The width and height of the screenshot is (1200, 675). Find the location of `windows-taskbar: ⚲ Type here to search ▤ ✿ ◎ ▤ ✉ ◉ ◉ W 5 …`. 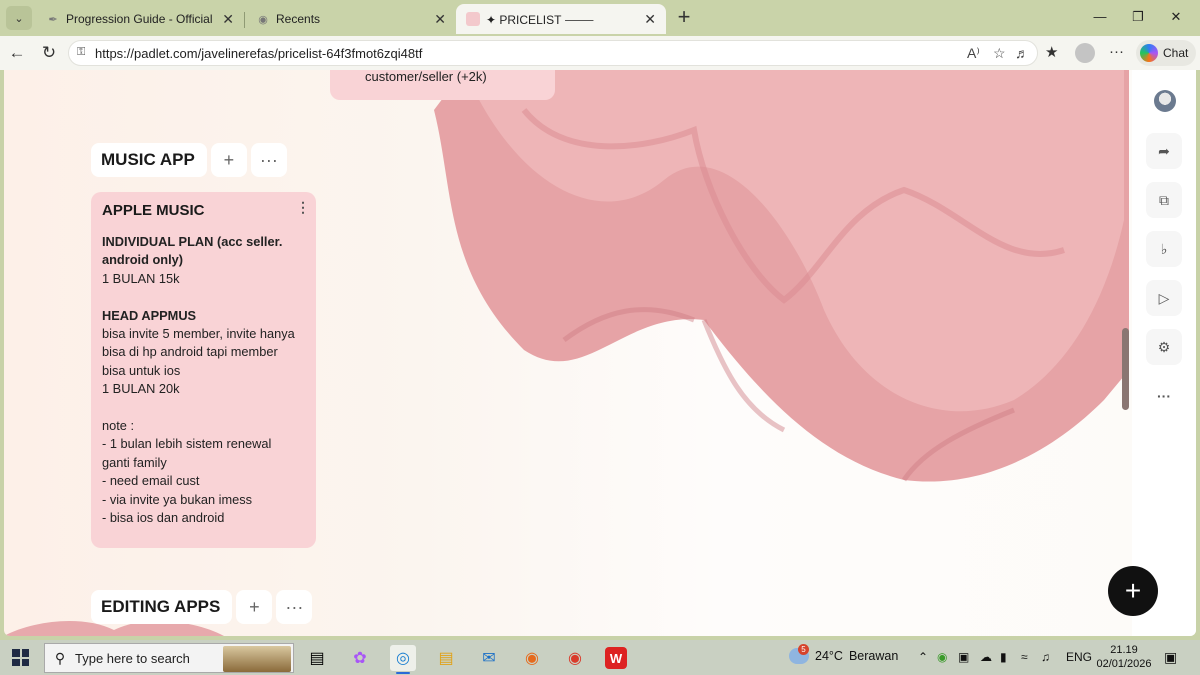

windows-taskbar: ⚲ Type here to search ▤ ✿ ◎ ▤ ✉ ◉ ◉ W 5 … is located at coordinates (600, 657).